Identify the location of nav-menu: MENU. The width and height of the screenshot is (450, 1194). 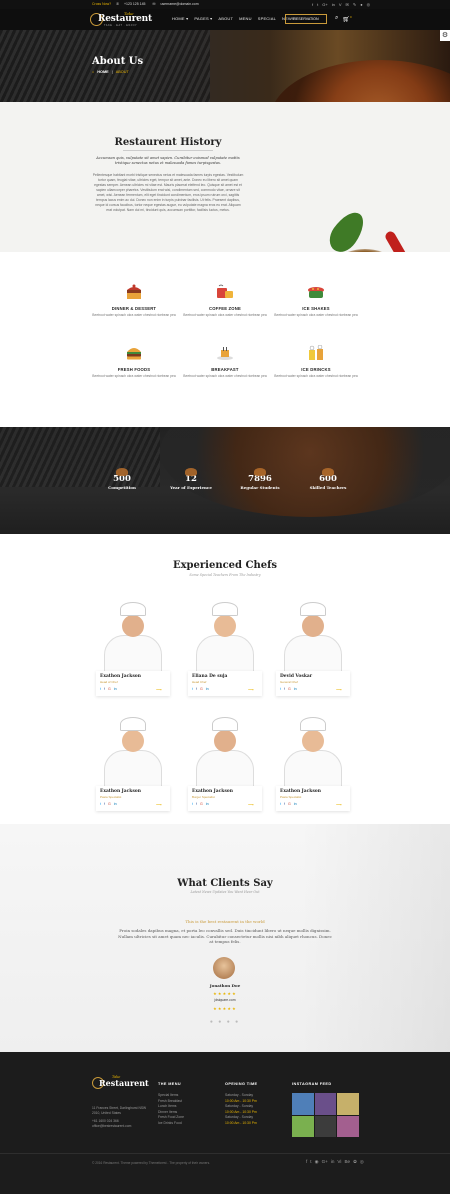
(245, 18).